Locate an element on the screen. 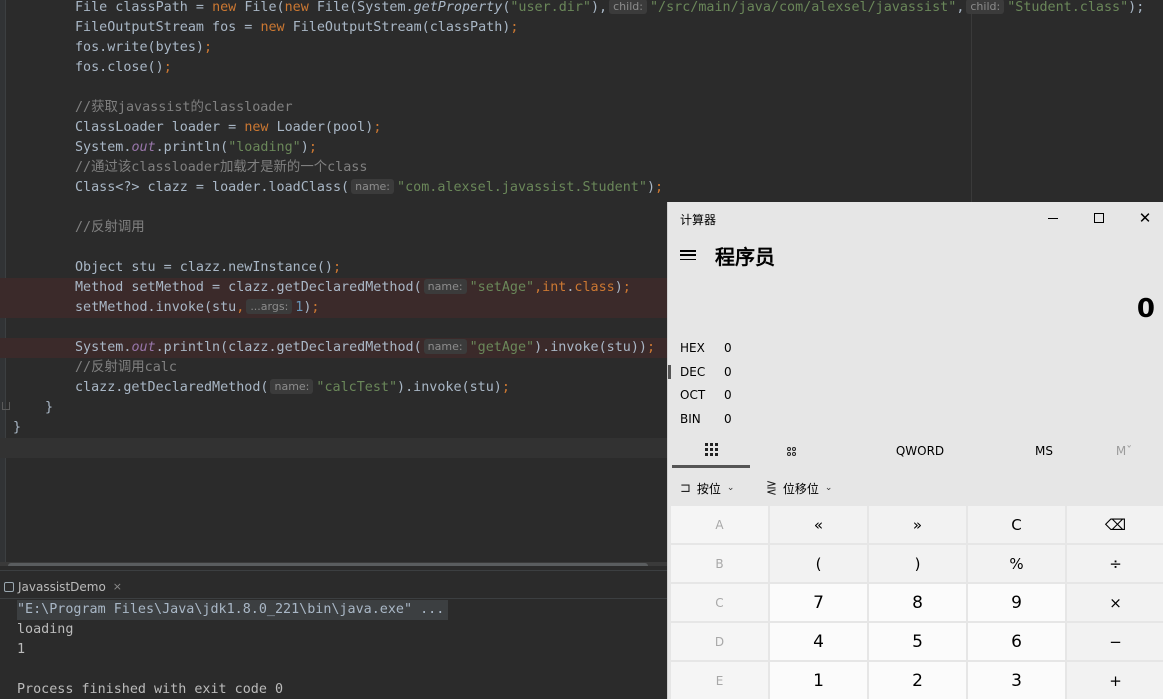  multiply-button: × is located at coordinates (1115, 602).